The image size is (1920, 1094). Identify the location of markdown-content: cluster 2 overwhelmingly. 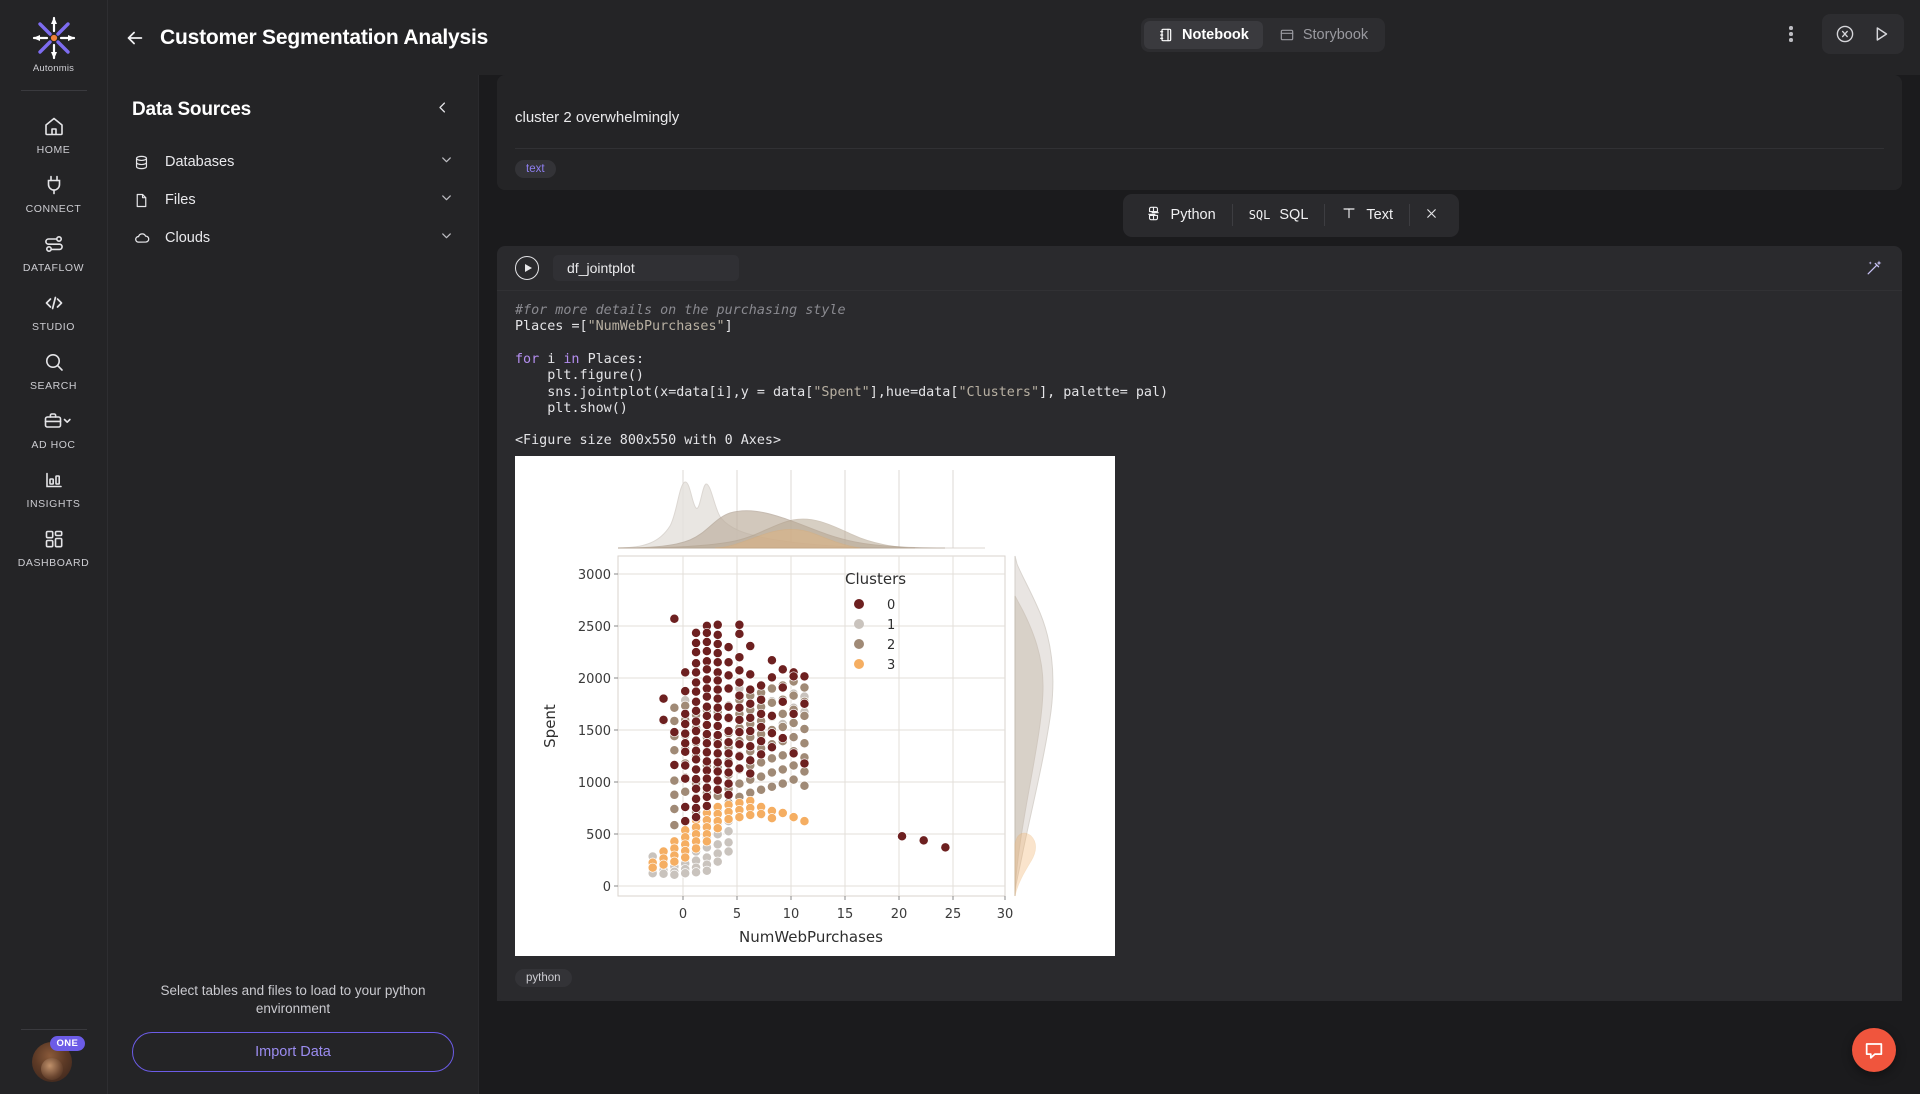
(1199, 112).